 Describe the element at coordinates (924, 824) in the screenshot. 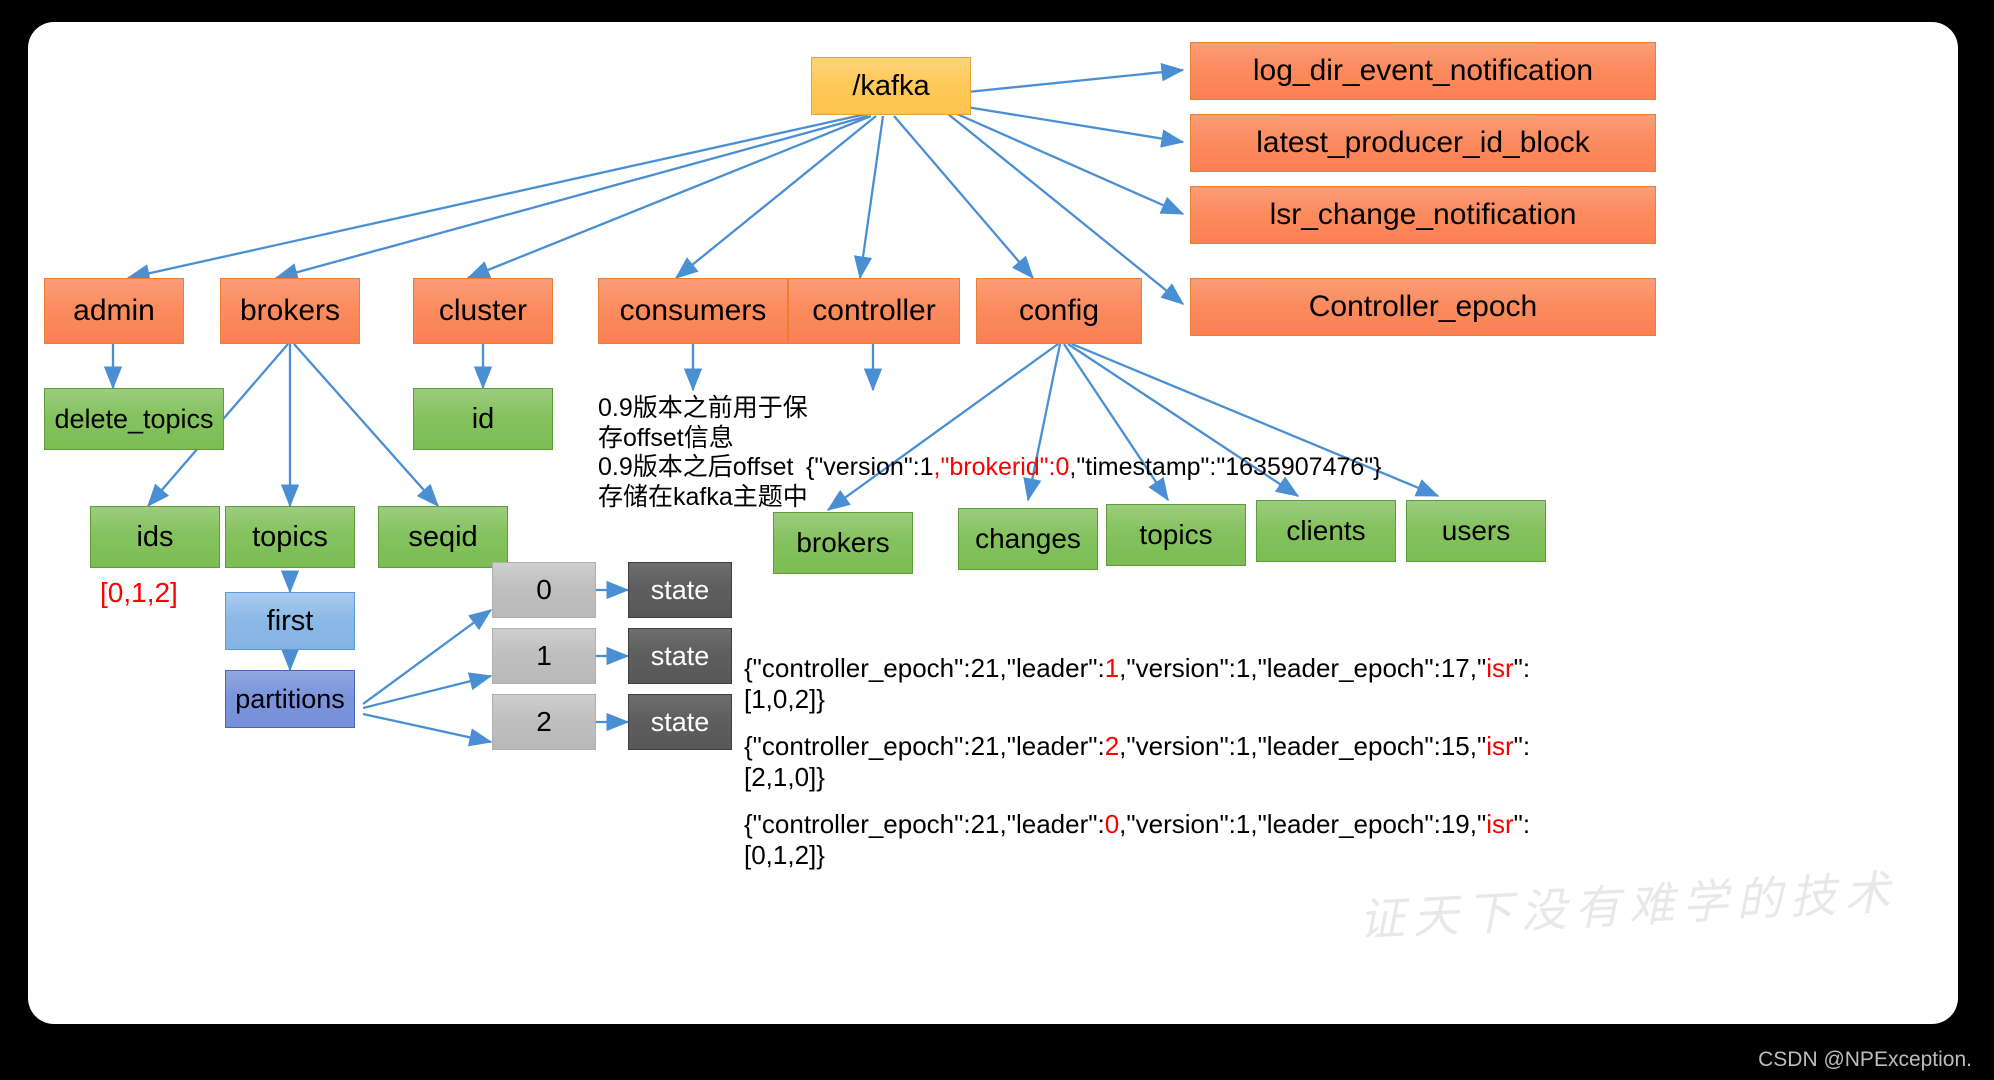

I see `state-note-prefix: {"controller_epoch":21,"leader":` at that location.